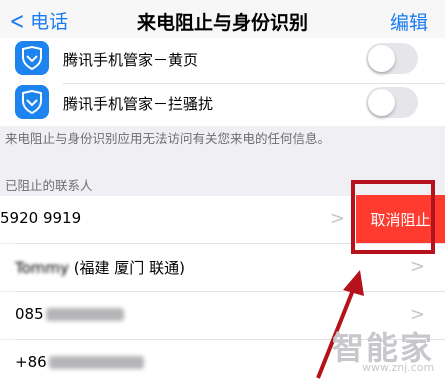  I want to click on watermark-url: www.znj.com, so click(398, 367).